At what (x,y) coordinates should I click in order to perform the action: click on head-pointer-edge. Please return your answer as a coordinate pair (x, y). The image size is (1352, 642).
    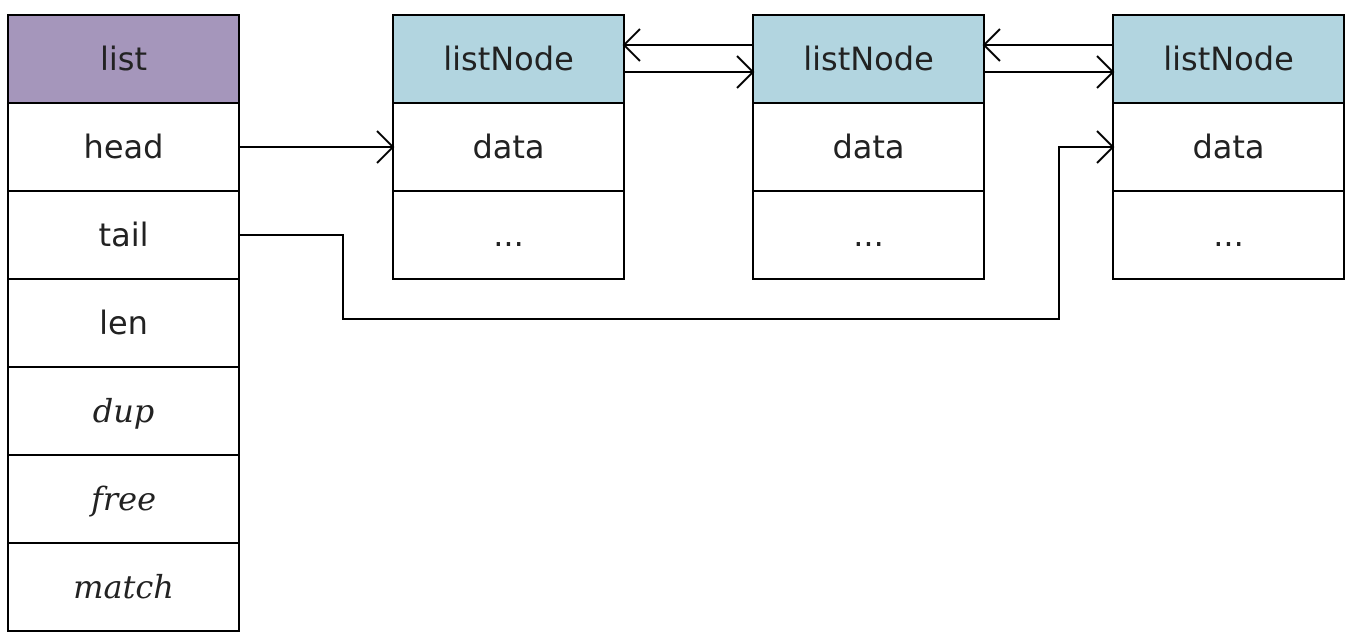
    Looking at the image, I should click on (317, 147).